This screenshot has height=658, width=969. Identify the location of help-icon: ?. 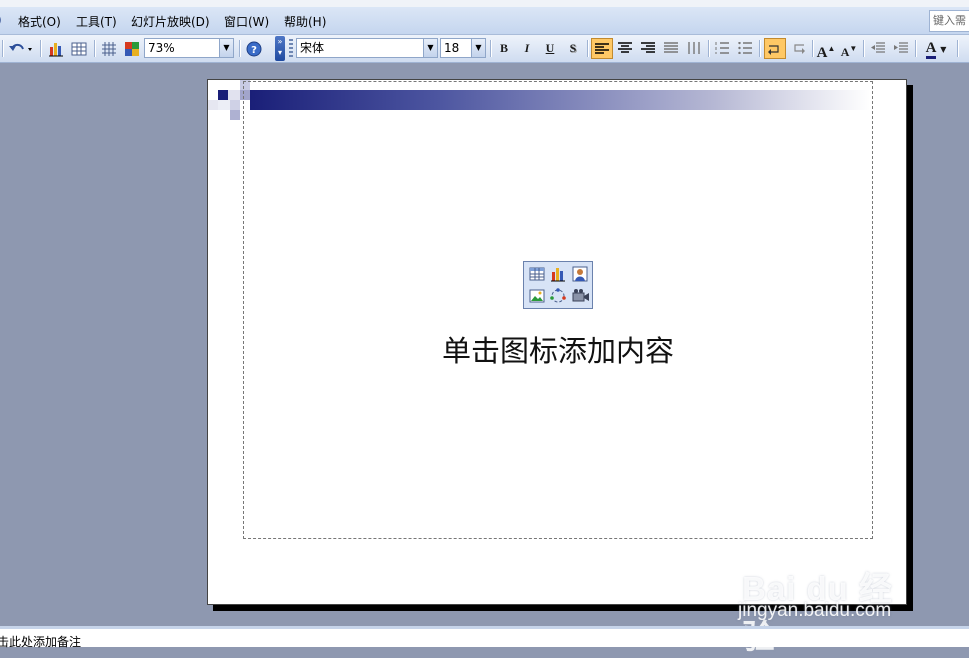
(254, 49).